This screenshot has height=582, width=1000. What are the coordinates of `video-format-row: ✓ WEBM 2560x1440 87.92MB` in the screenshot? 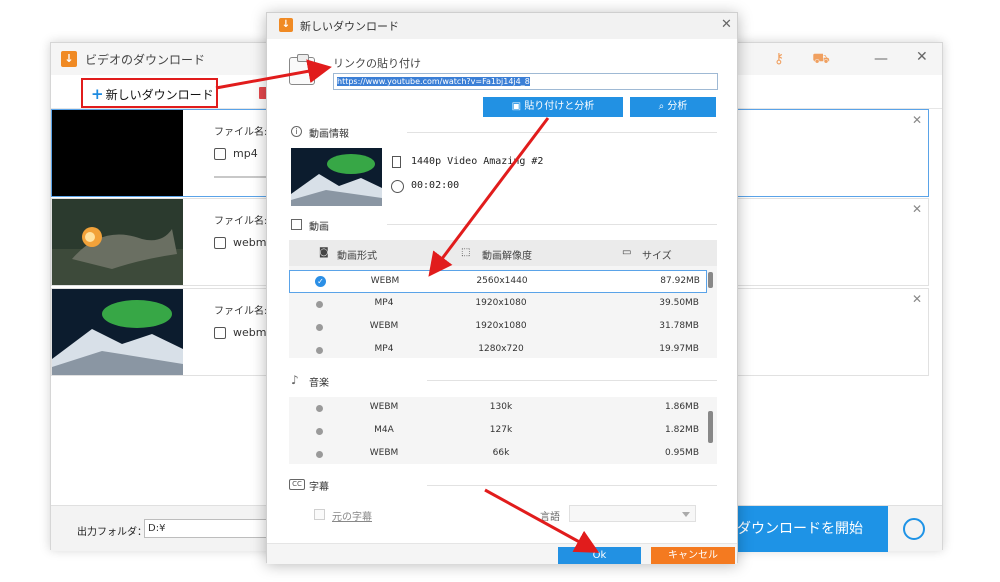 It's located at (498, 281).